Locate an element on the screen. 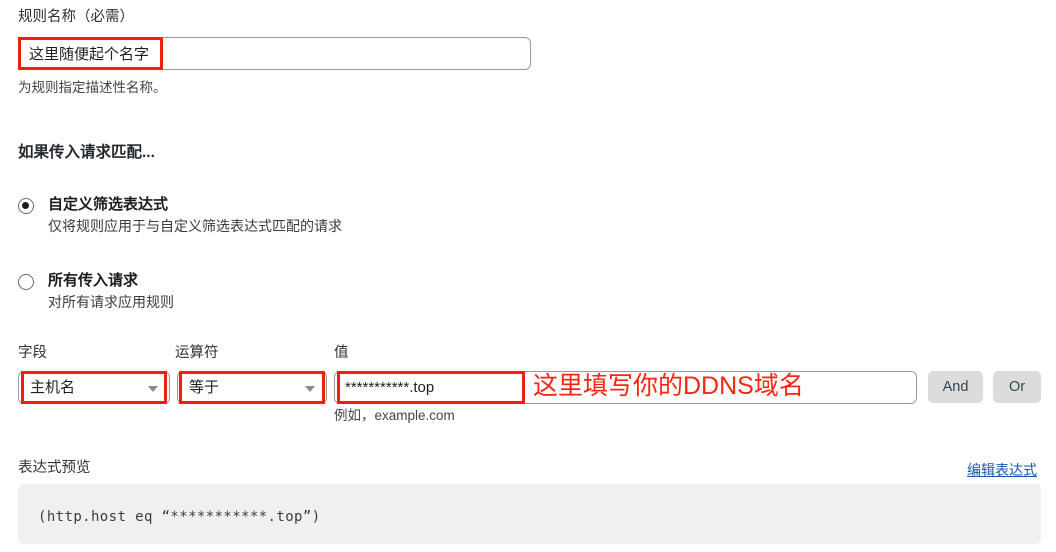 The image size is (1056, 552). edit-expression-link: 编辑表达式 is located at coordinates (1002, 470).